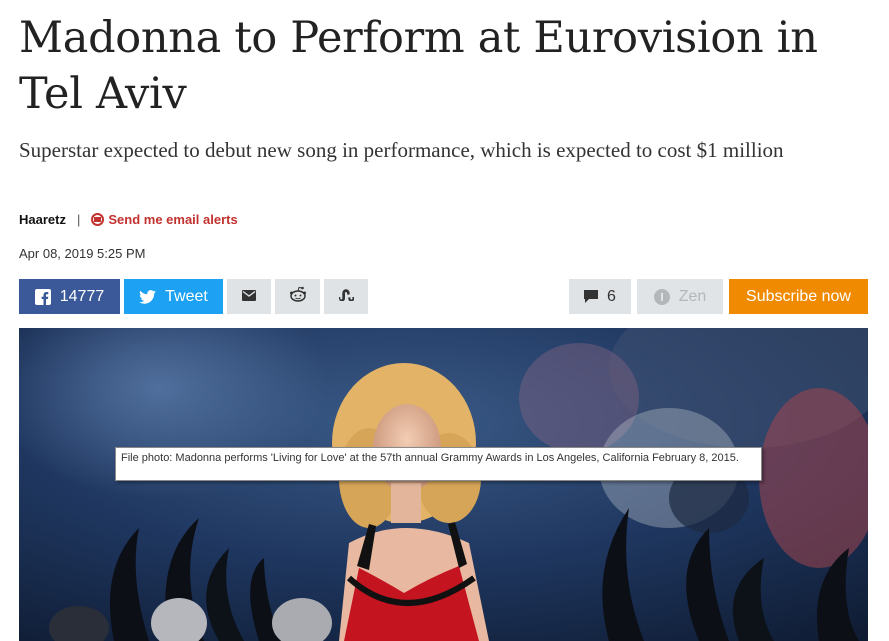 The height and width of the screenshot is (641, 889). Describe the element at coordinates (42, 296) in the screenshot. I see `facebook-icon` at that location.